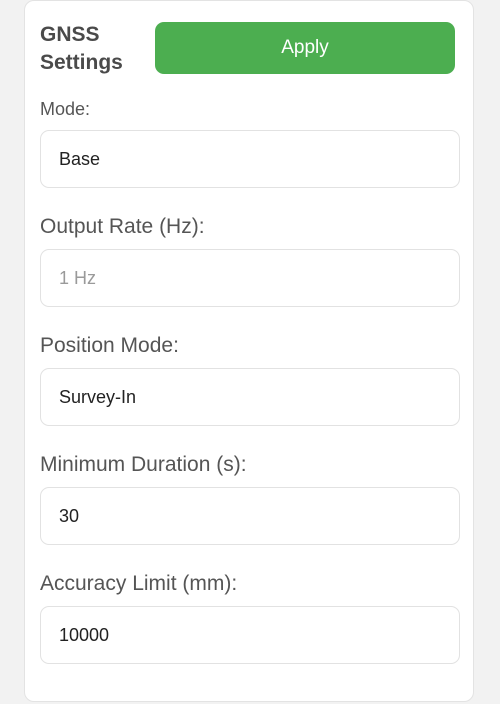 This screenshot has height=704, width=500. What do you see at coordinates (250, 397) in the screenshot?
I see `position-mode-select: Survey-In` at bounding box center [250, 397].